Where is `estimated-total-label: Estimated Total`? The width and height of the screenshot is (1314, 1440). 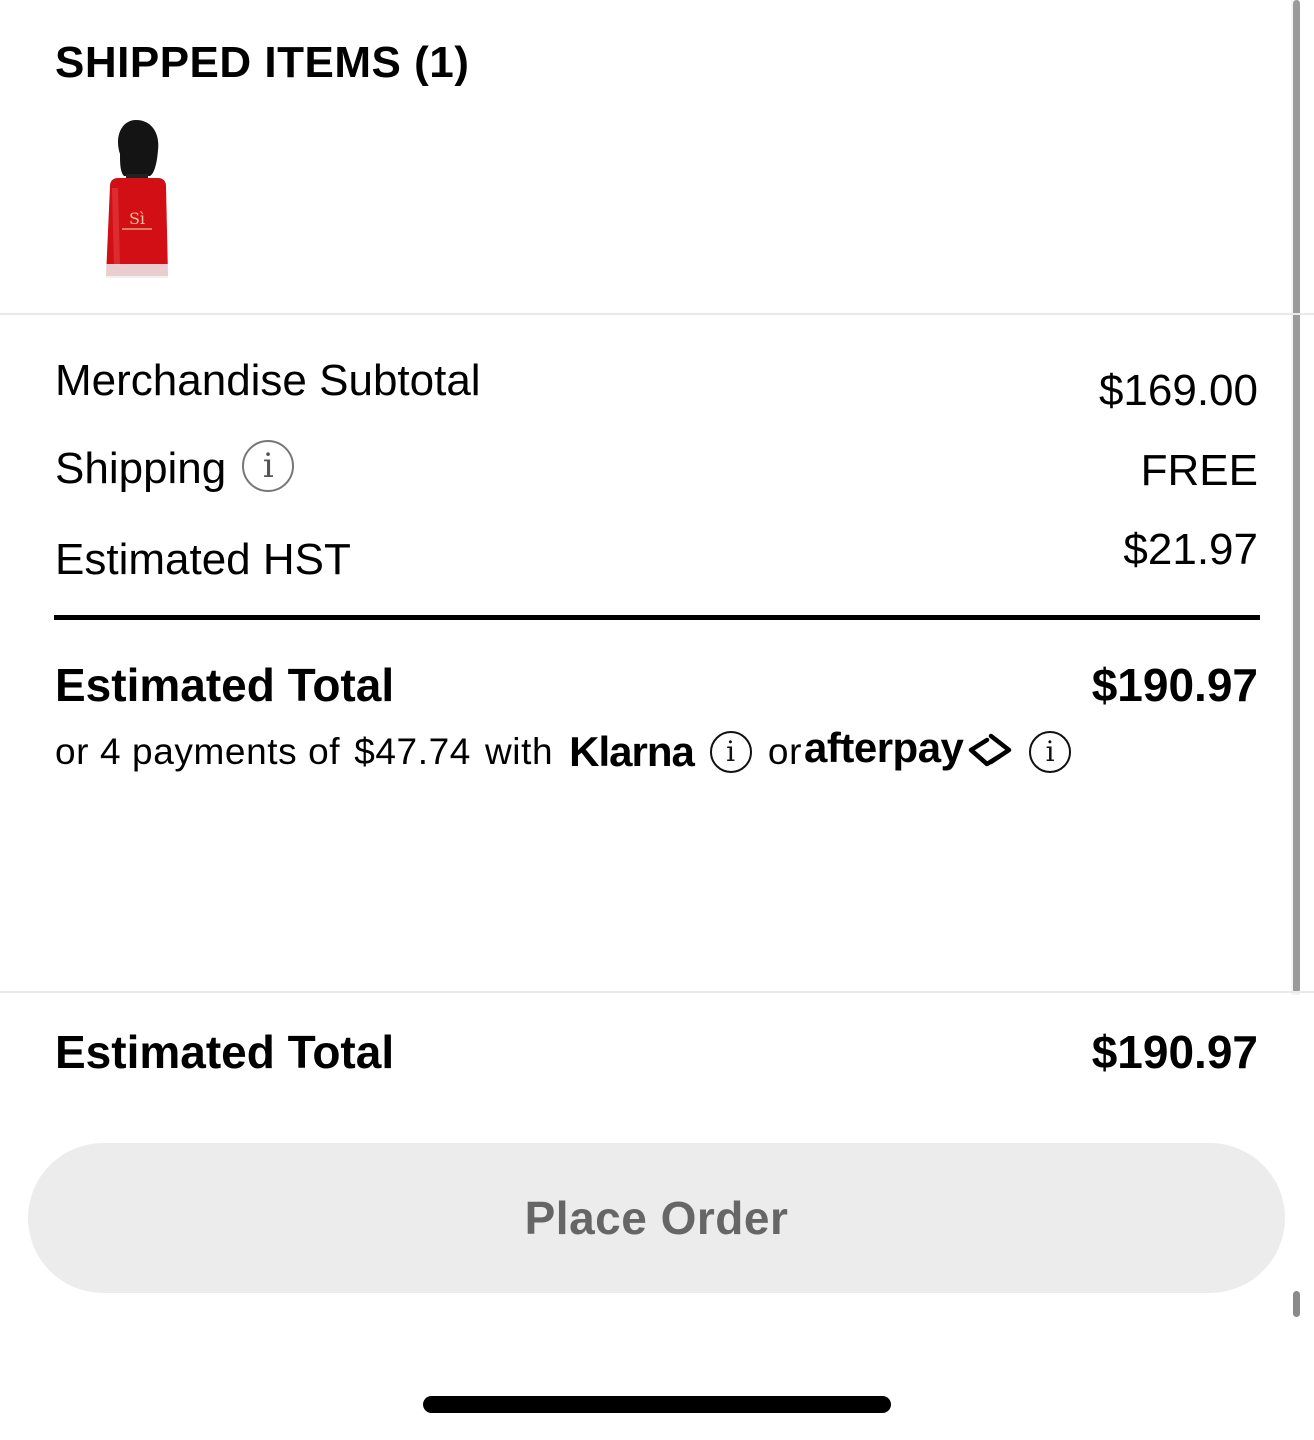
estimated-total-label: Estimated Total is located at coordinates (225, 685).